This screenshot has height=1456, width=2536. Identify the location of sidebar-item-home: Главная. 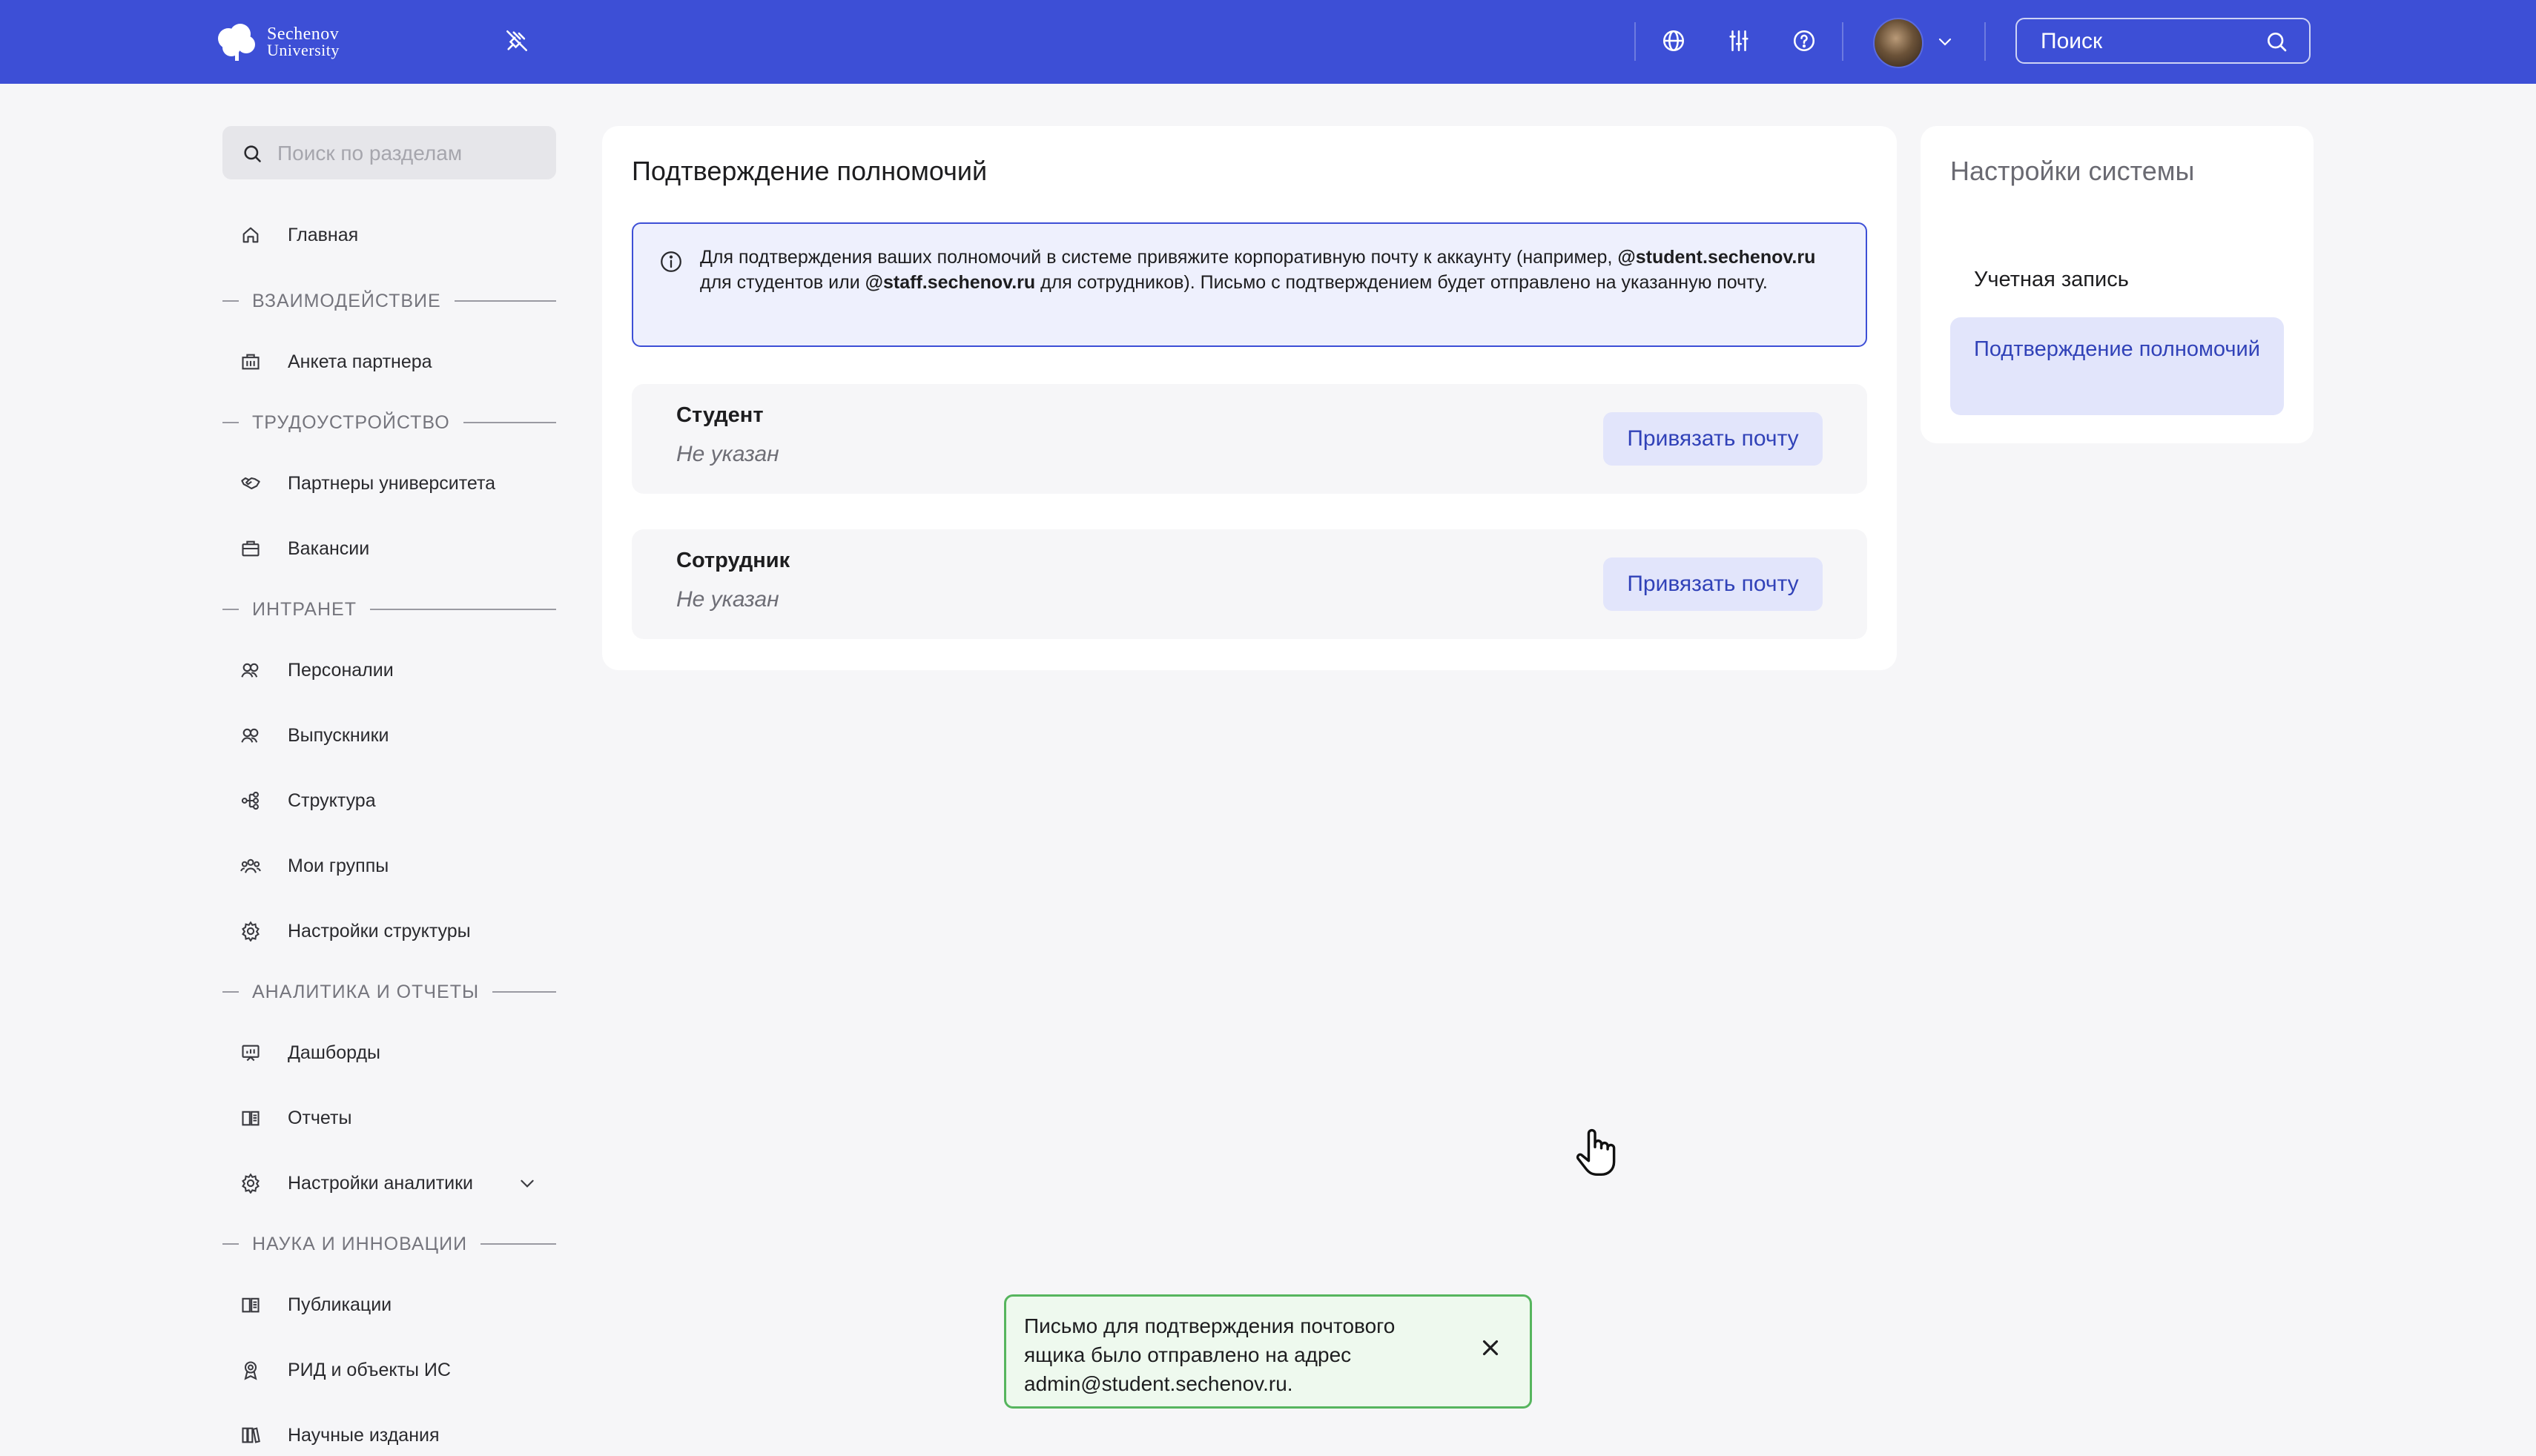
(299, 235).